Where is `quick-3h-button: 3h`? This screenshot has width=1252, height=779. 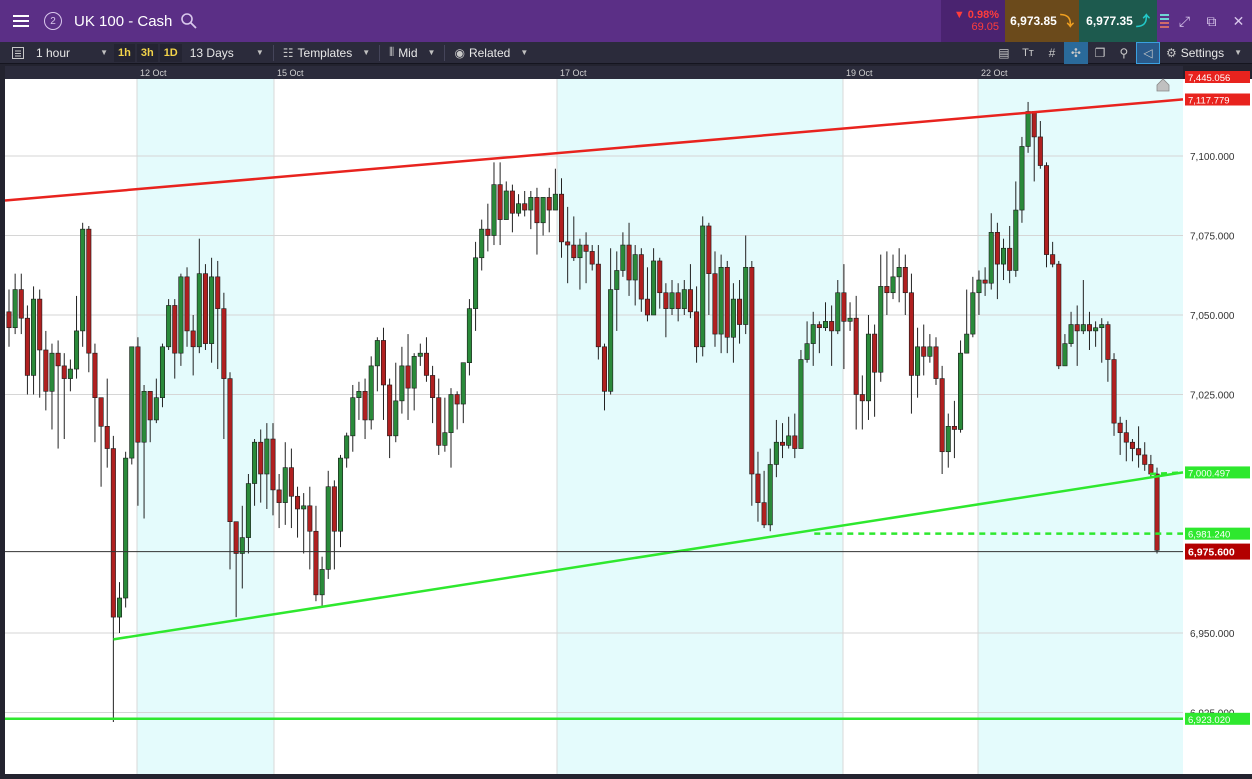 quick-3h-button: 3h is located at coordinates (147, 52).